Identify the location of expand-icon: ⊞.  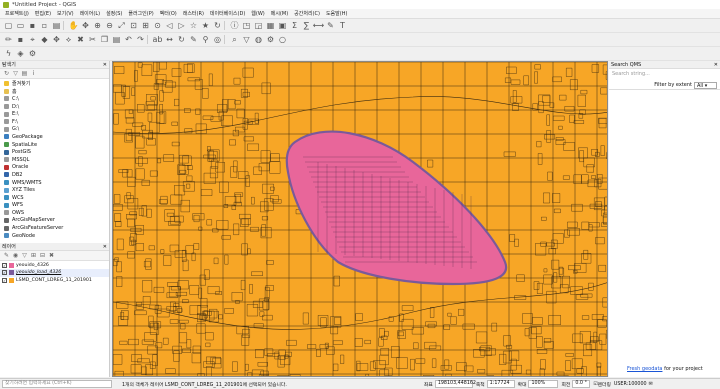
(33, 255).